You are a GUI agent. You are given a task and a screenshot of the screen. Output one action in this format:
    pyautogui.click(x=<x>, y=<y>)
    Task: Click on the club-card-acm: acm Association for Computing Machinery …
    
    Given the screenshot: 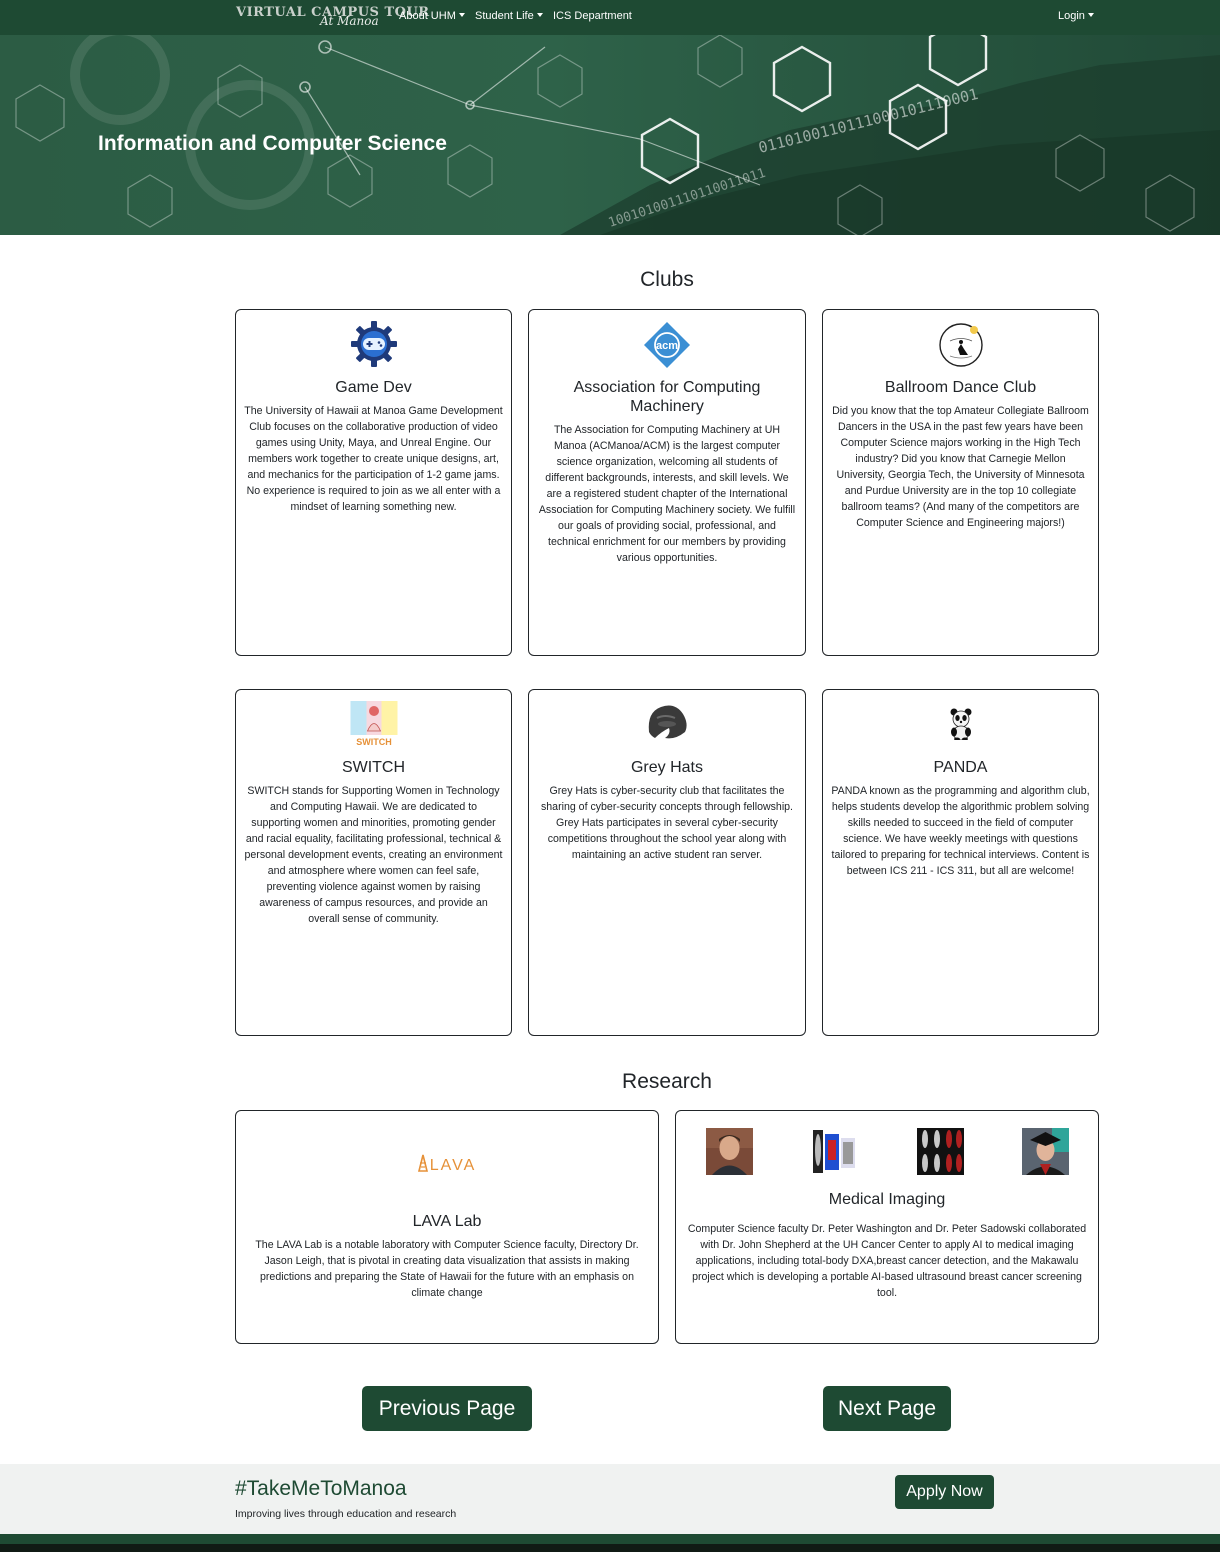 What is the action you would take?
    pyautogui.click(x=667, y=482)
    